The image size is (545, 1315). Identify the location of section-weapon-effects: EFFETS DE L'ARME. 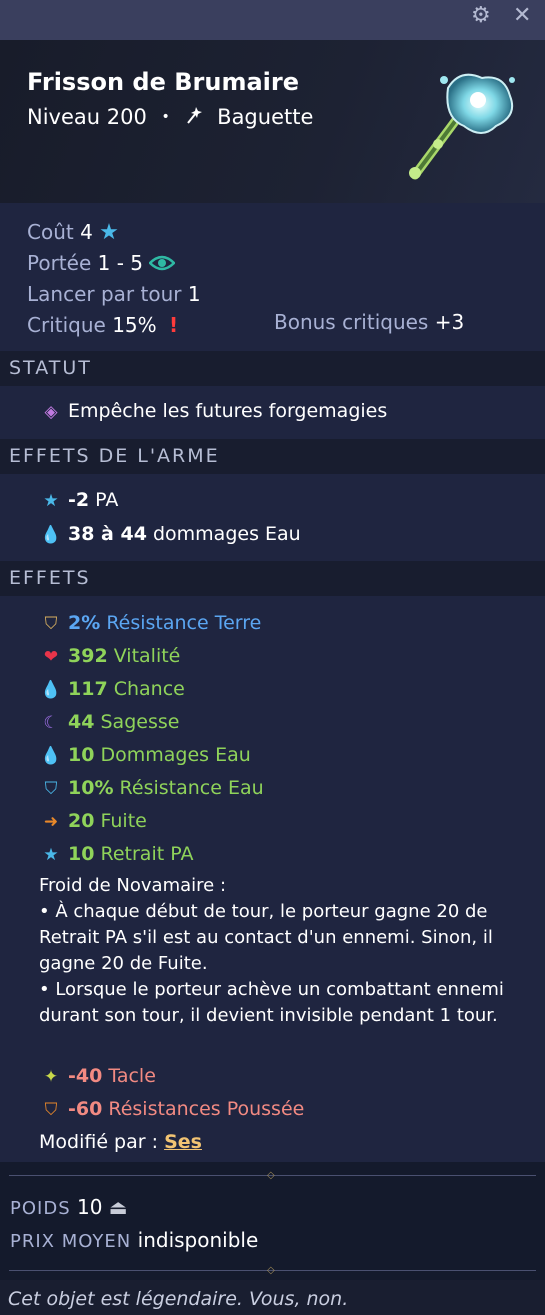
(272, 456).